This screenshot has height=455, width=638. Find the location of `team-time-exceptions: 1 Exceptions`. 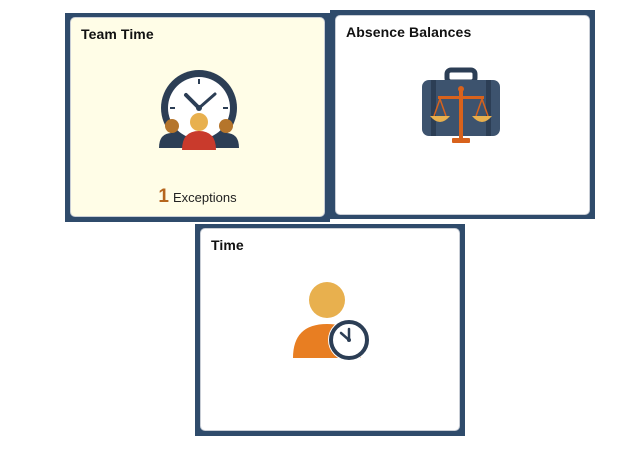

team-time-exceptions: 1 Exceptions is located at coordinates (197, 197).